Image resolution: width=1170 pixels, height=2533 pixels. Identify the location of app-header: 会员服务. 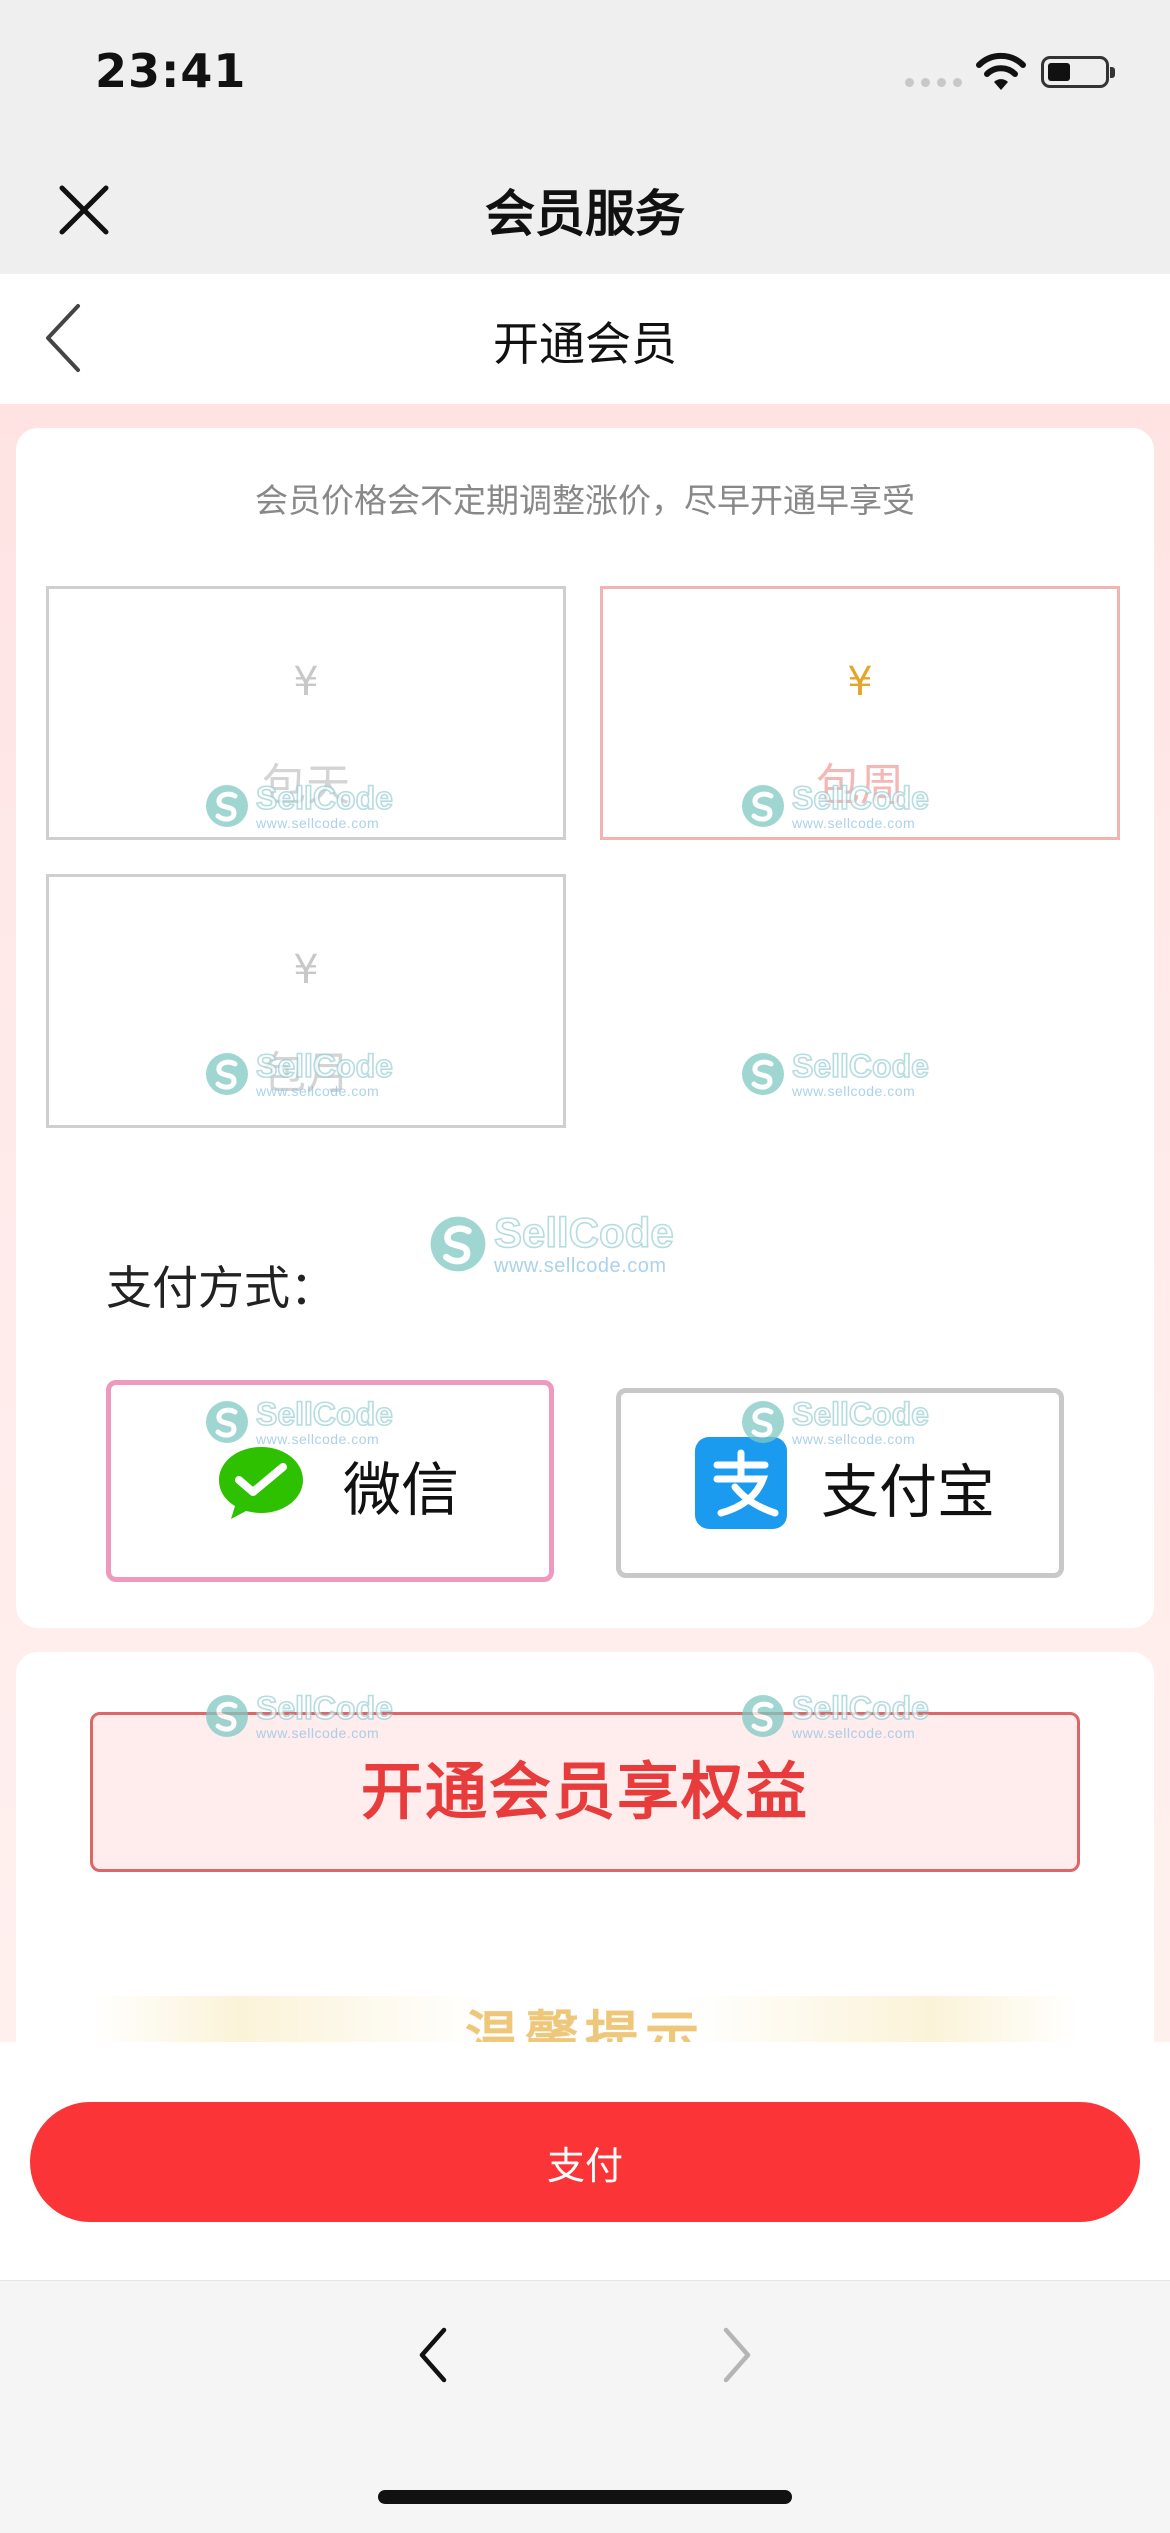
(585, 207).